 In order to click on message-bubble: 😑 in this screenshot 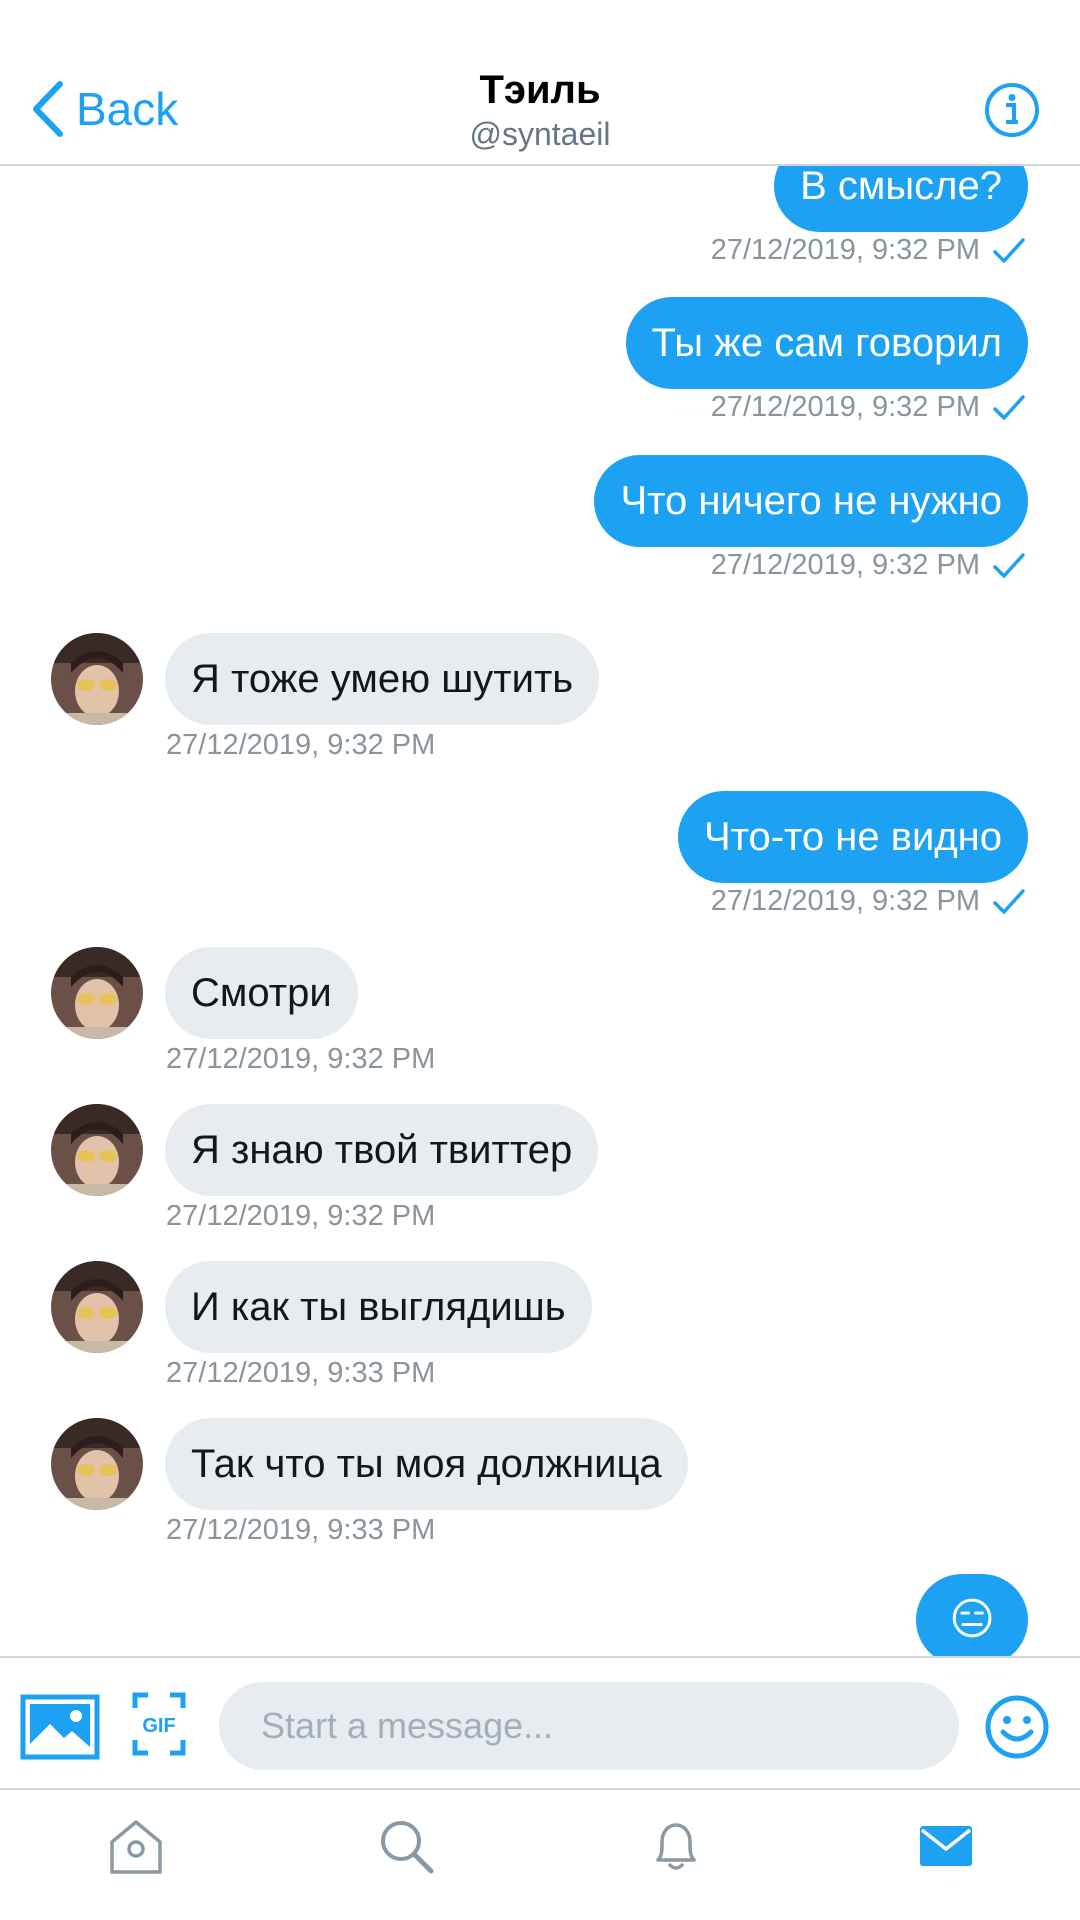, I will do `click(972, 1615)`.